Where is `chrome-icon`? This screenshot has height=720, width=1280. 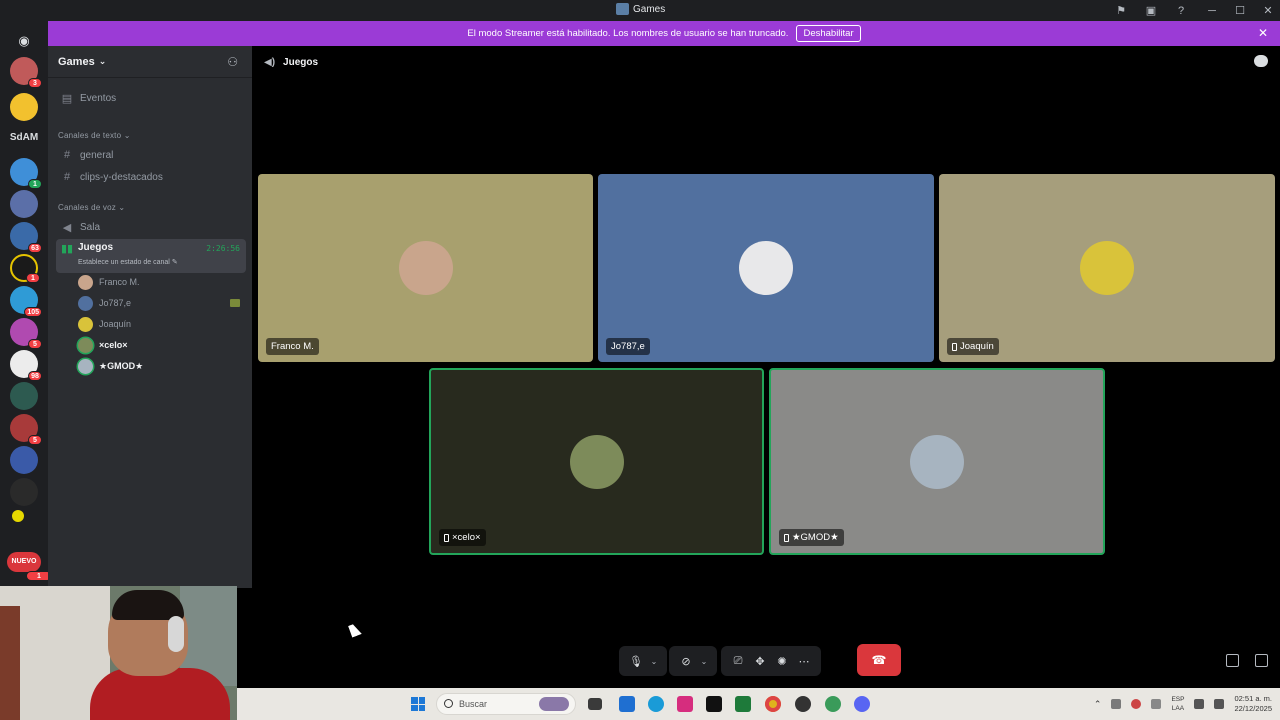 chrome-icon is located at coordinates (773, 704).